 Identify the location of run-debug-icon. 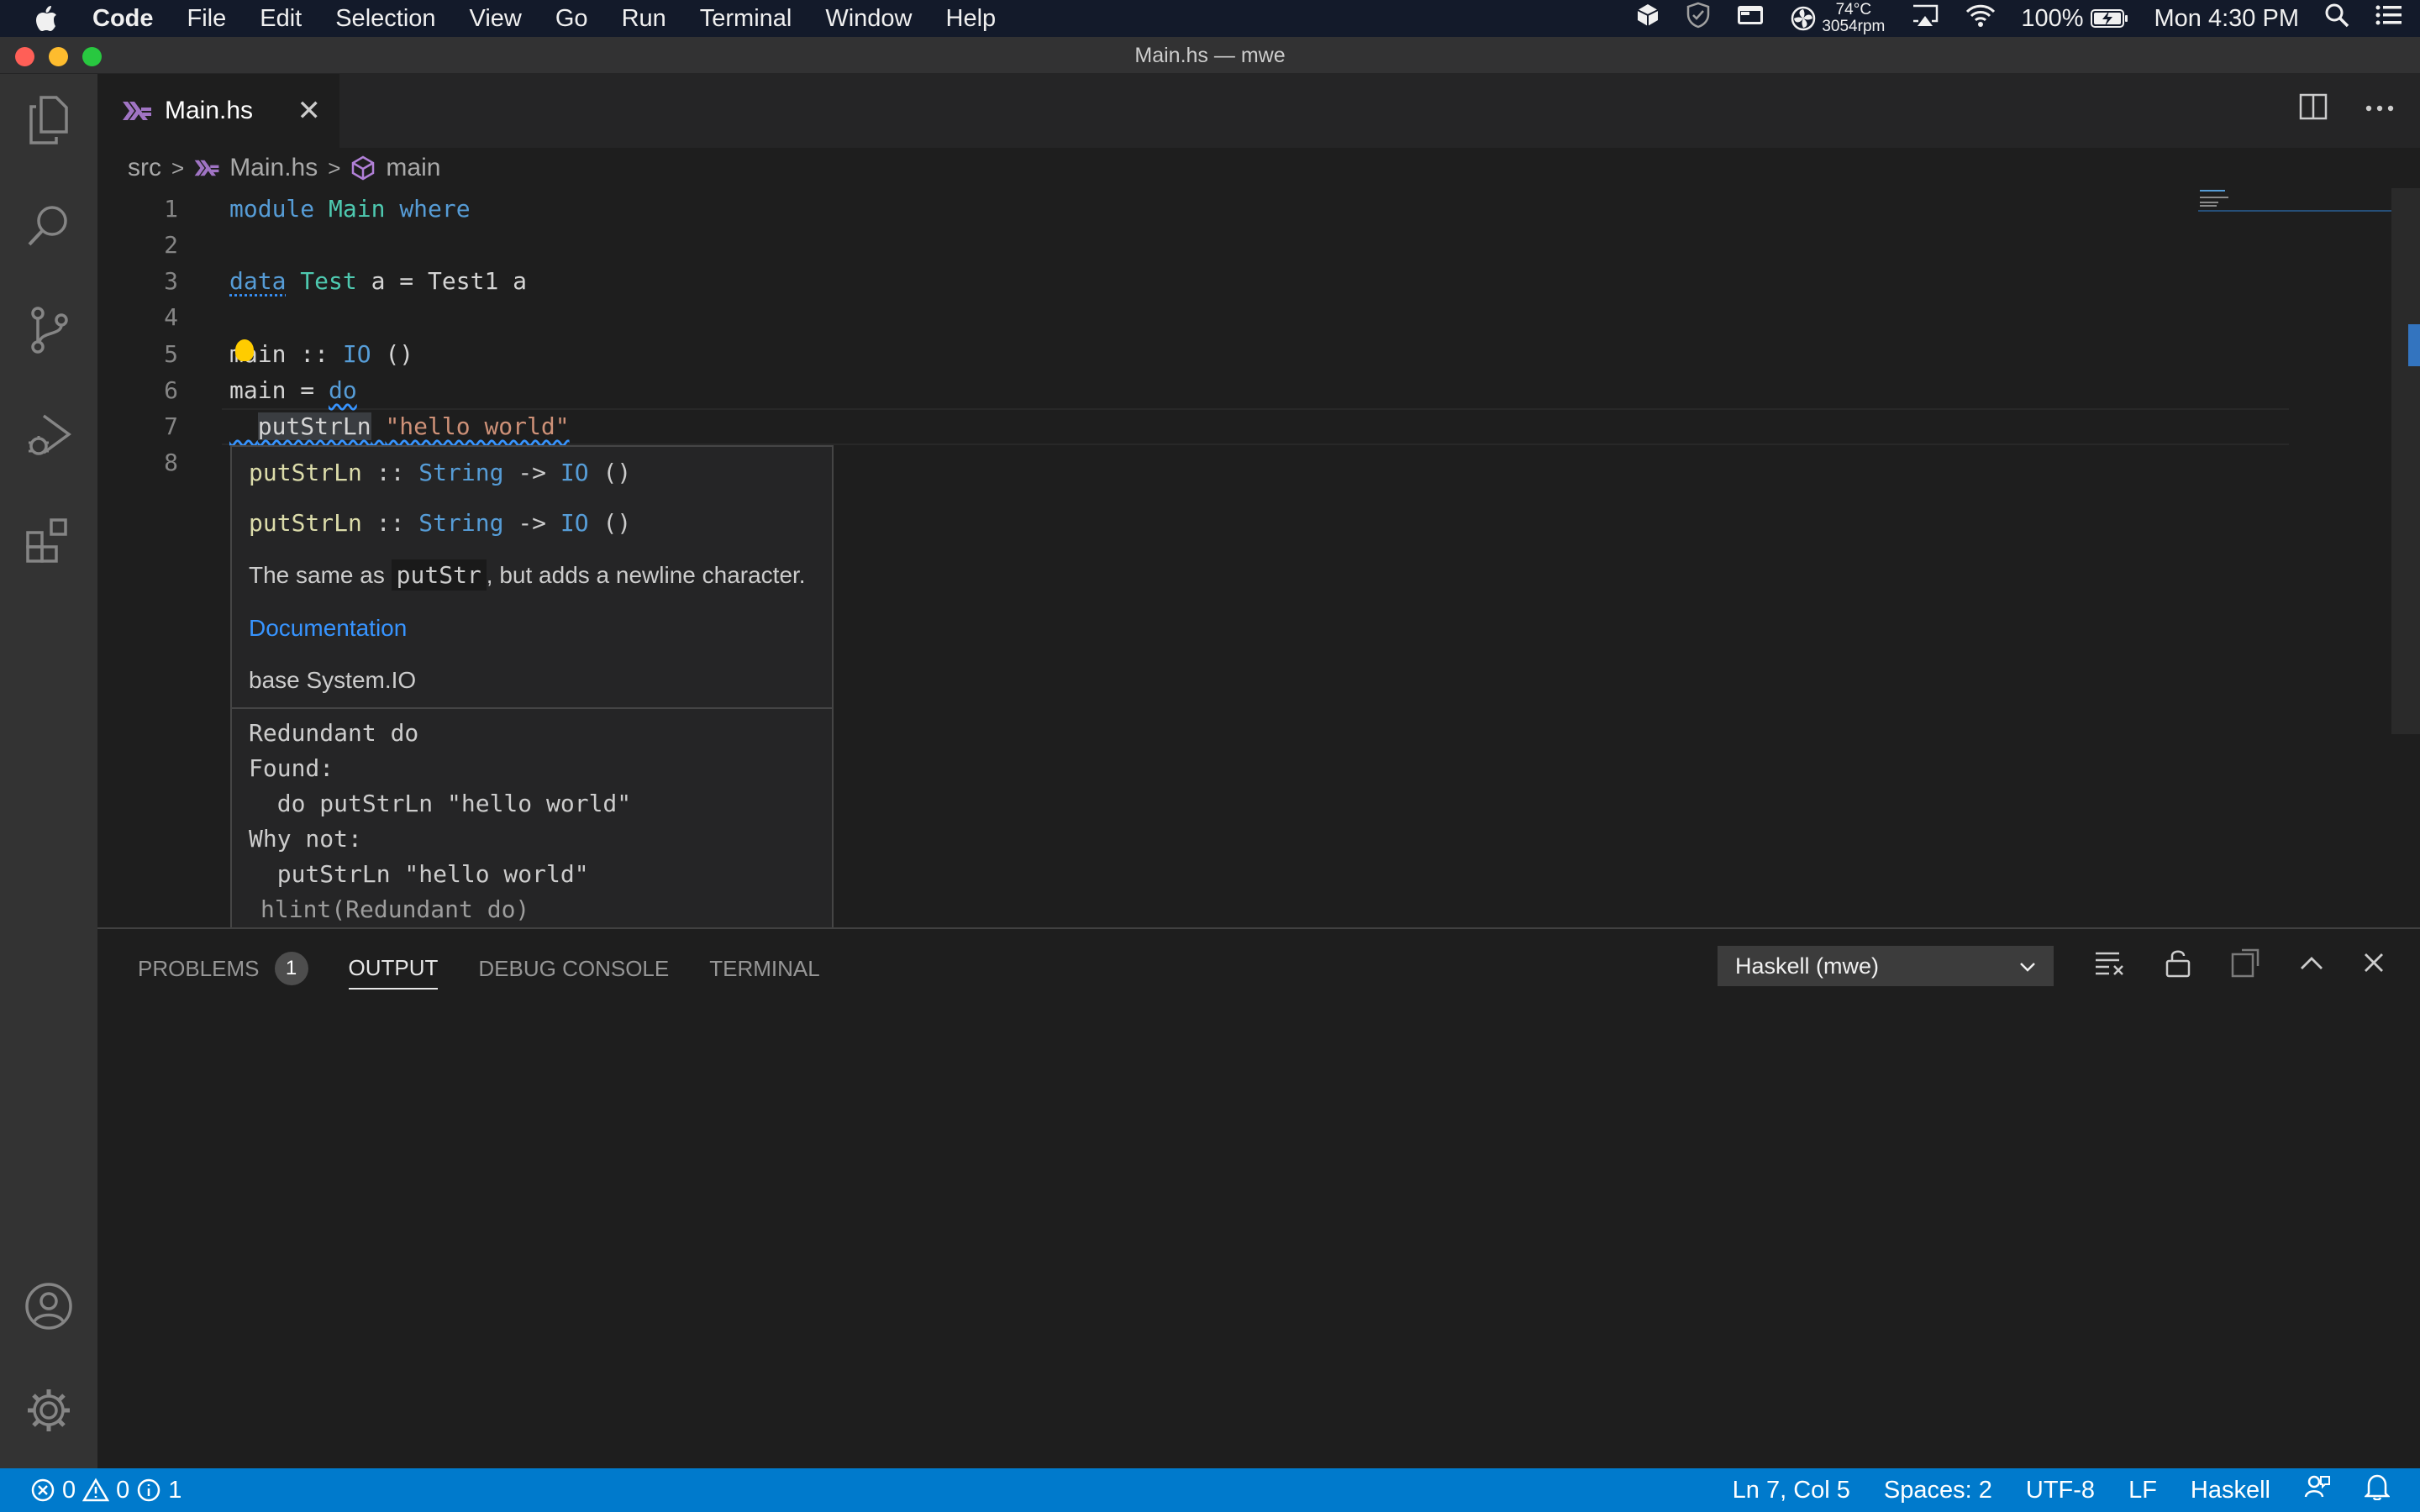
(50, 434).